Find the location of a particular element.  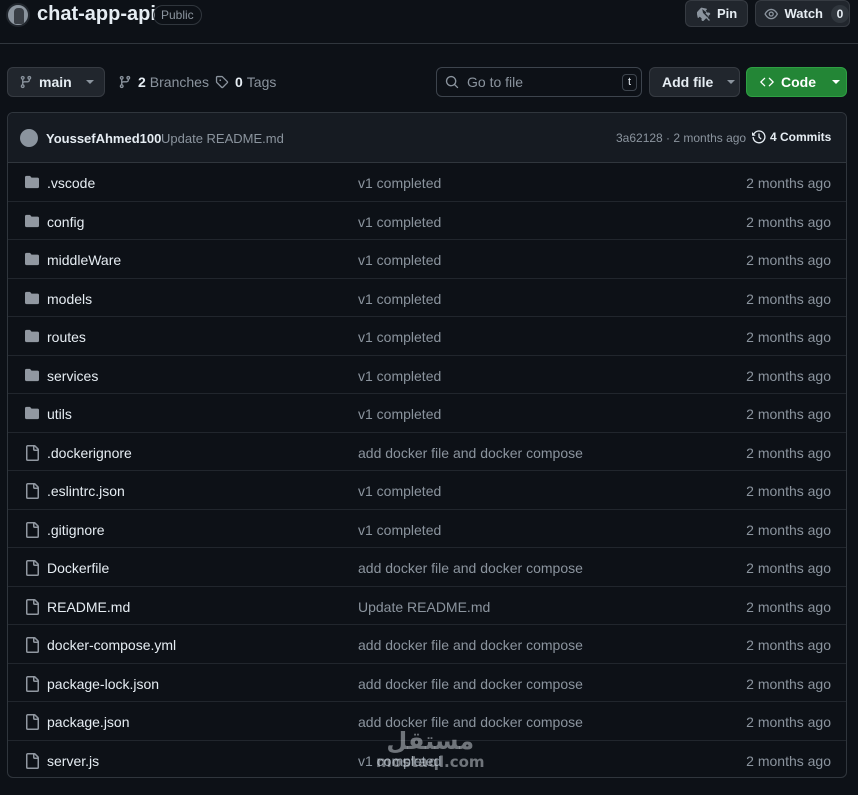

file-row: middleWare v1 completed 2 months ago is located at coordinates (427, 259).